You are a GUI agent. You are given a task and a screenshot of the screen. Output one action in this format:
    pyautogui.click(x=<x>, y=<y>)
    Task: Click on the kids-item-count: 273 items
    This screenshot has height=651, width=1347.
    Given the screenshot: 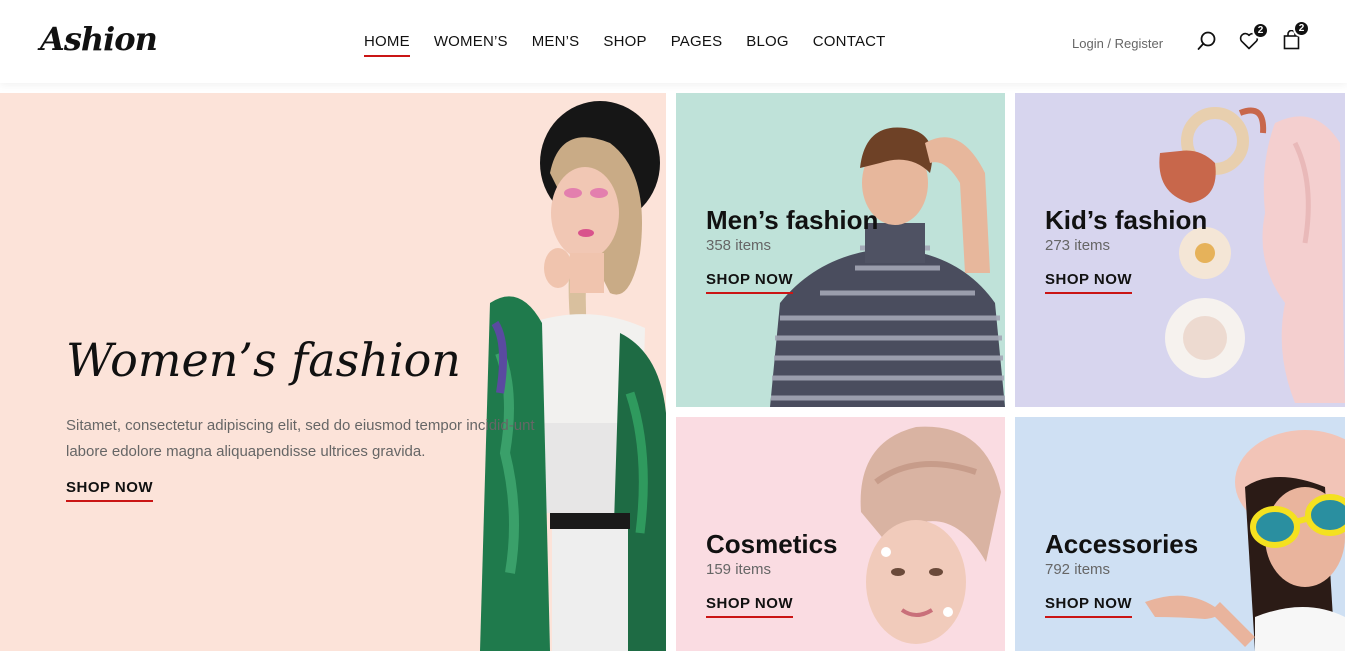 What is the action you would take?
    pyautogui.click(x=1078, y=245)
    